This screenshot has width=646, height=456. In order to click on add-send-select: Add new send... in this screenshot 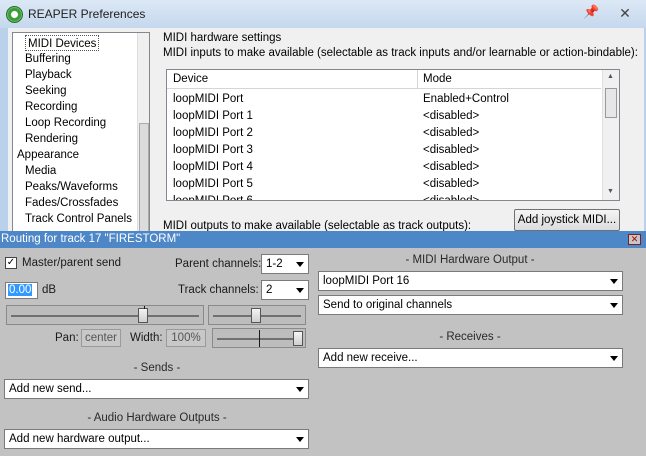, I will do `click(156, 389)`.